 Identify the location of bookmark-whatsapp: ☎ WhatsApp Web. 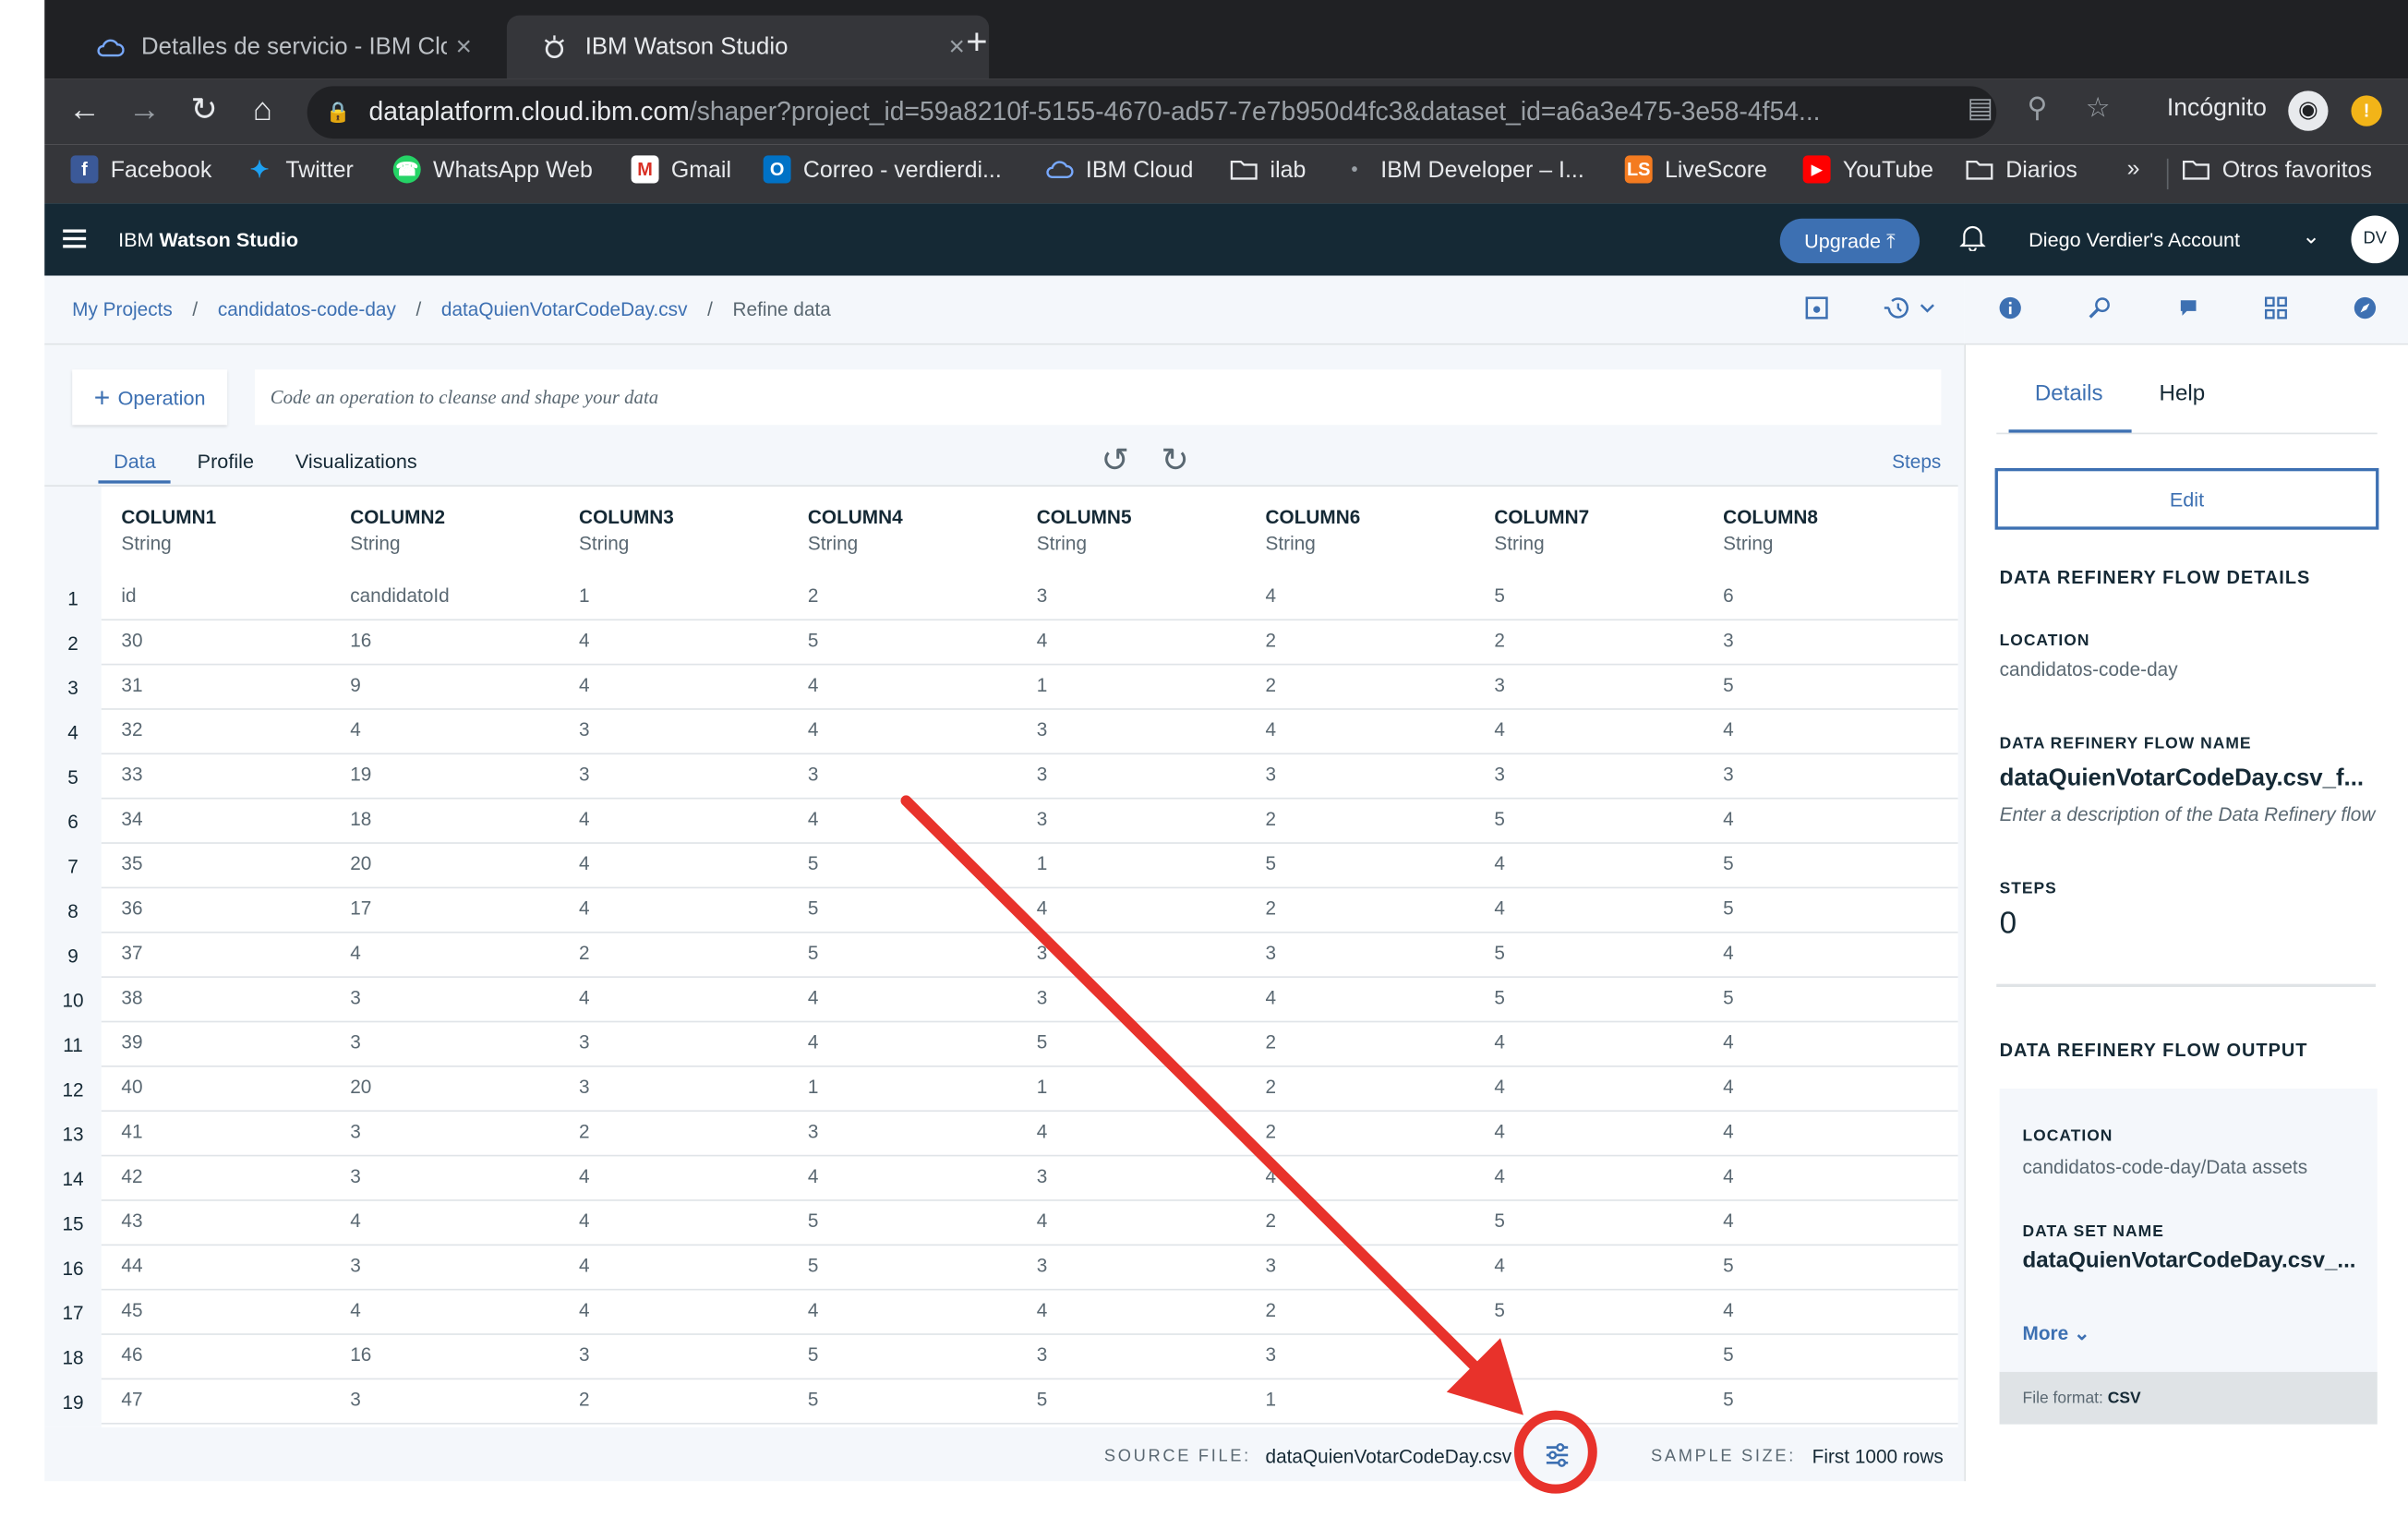
(492, 169).